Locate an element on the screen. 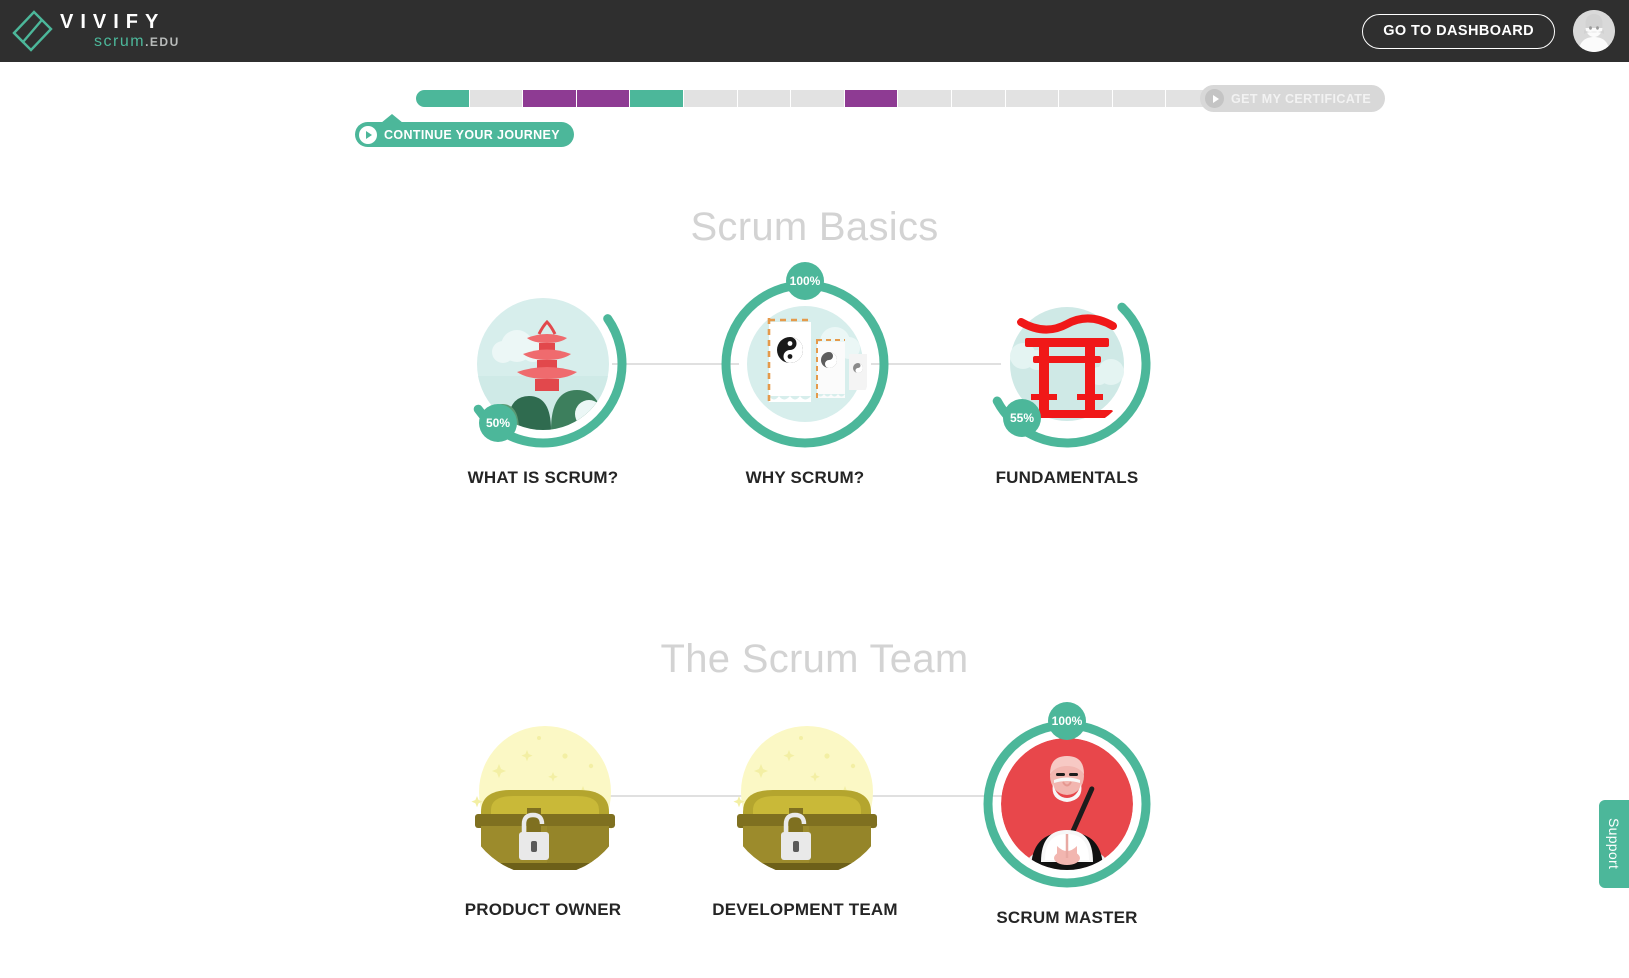 The image size is (1629, 978). course-node-label: SCRUM MASTER is located at coordinates (1067, 917).